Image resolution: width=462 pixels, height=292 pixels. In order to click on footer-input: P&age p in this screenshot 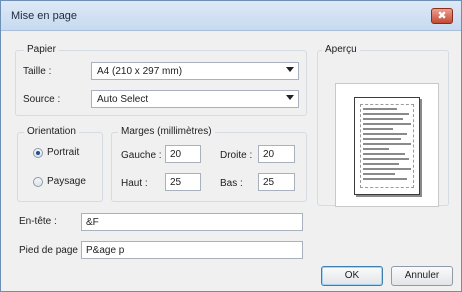, I will do `click(192, 250)`.